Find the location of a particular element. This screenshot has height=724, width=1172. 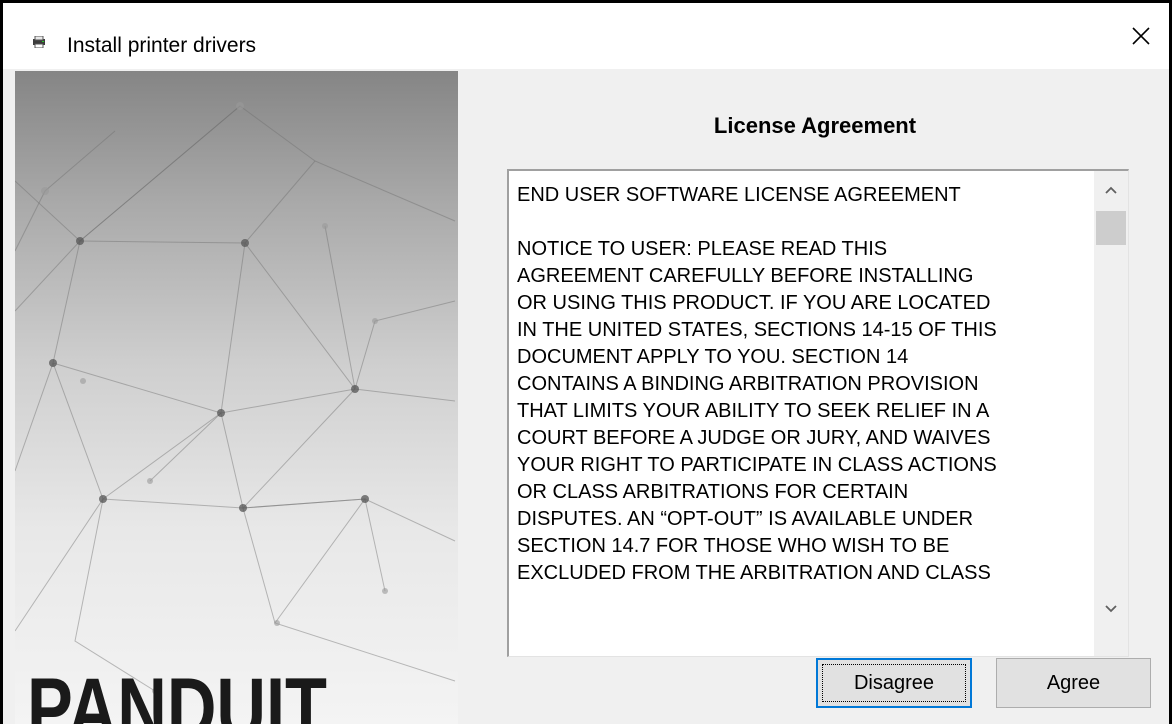

close-icon is located at coordinates (1141, 36).